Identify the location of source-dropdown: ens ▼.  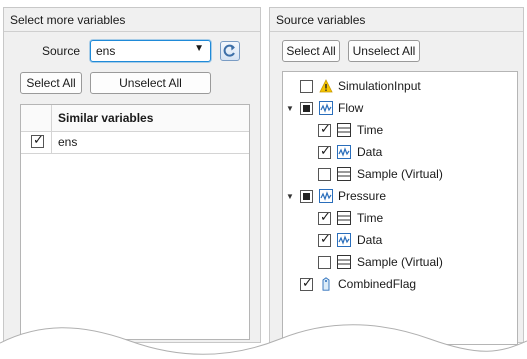
(150, 51).